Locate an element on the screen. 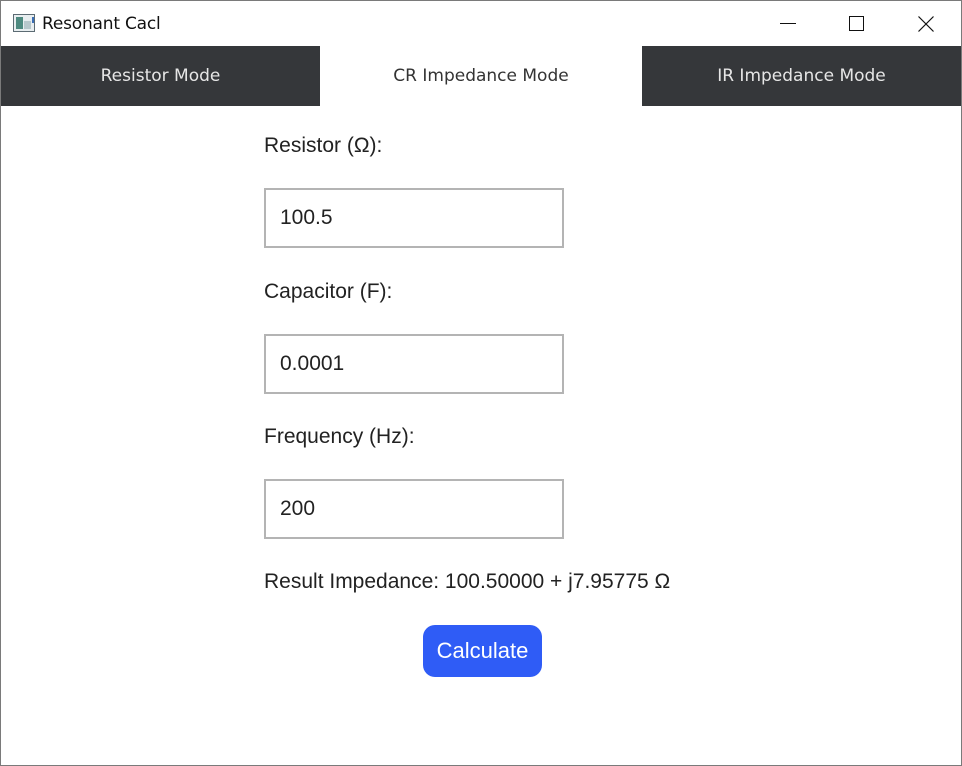 This screenshot has width=962, height=766. close-icon is located at coordinates (926, 23).